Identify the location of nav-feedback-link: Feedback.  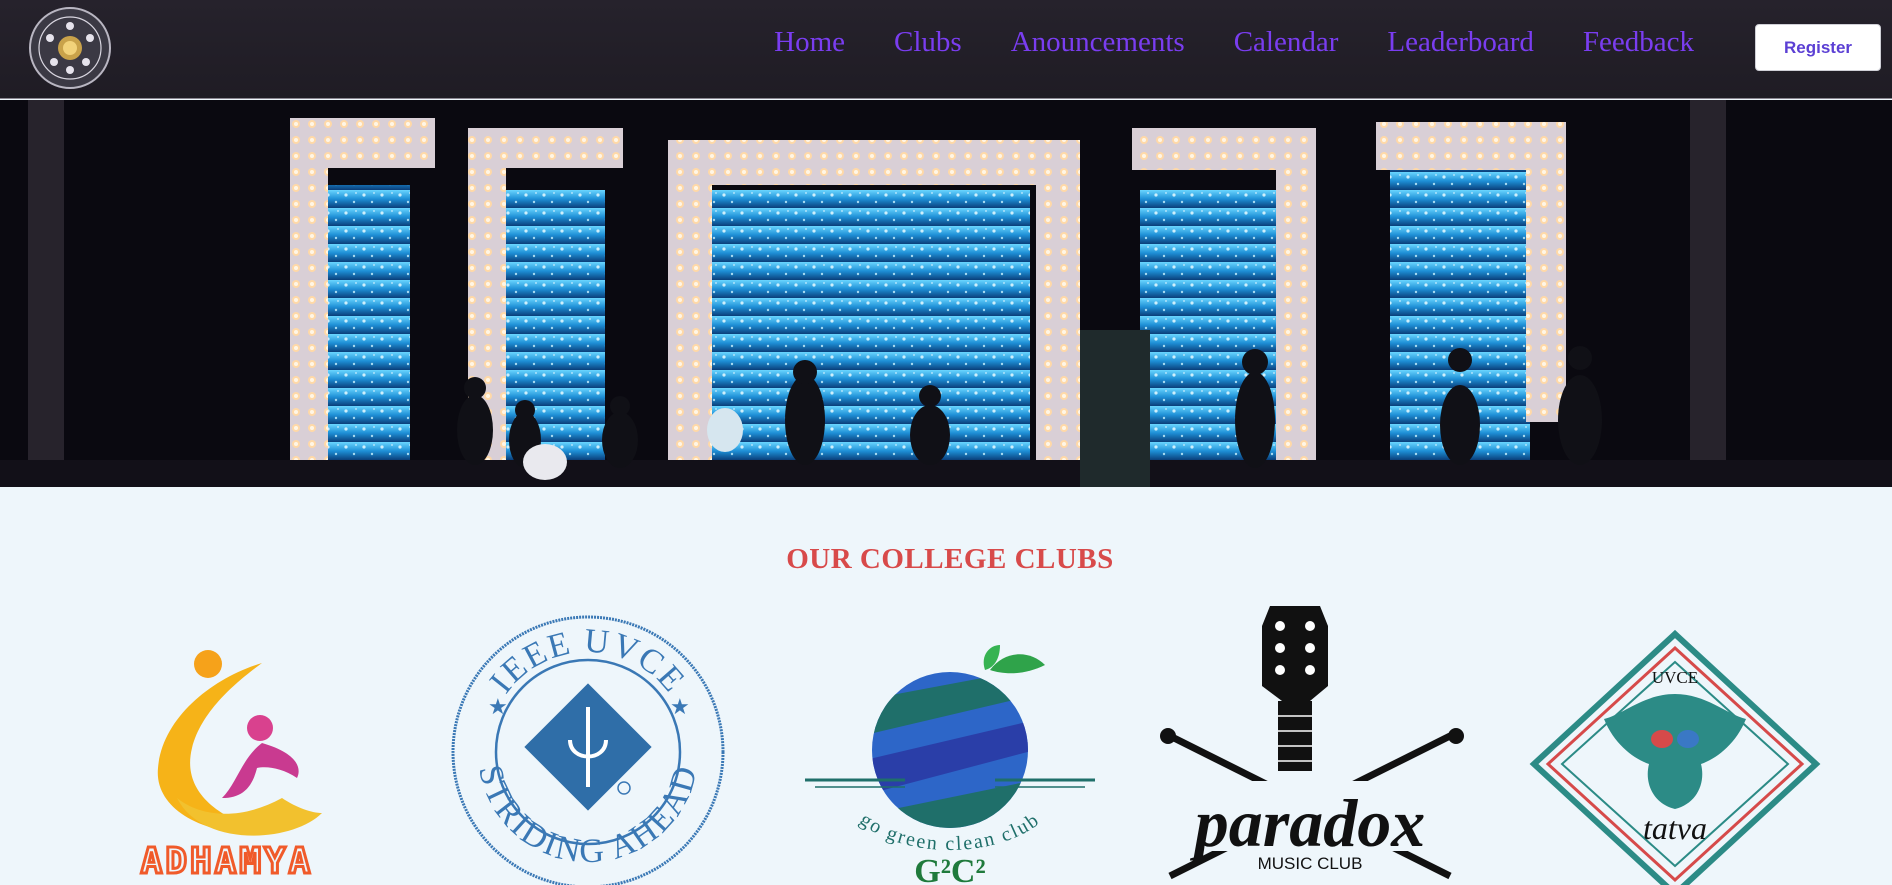
(1638, 42).